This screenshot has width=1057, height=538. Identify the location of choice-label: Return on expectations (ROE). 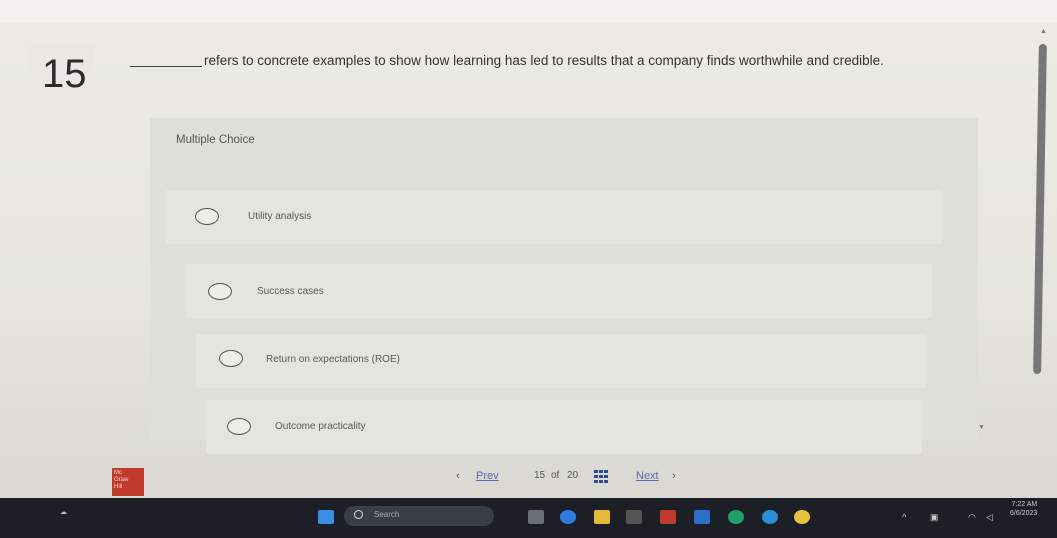
(333, 359).